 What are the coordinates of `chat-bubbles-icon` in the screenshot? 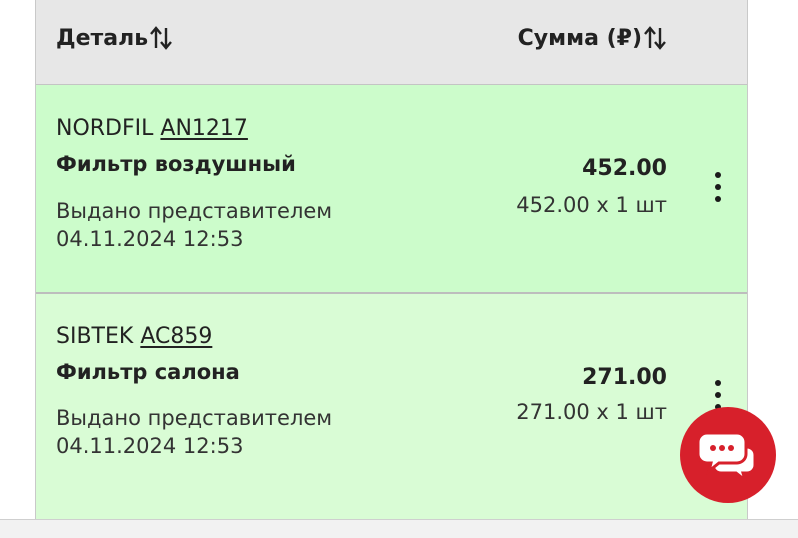 It's located at (727, 456).